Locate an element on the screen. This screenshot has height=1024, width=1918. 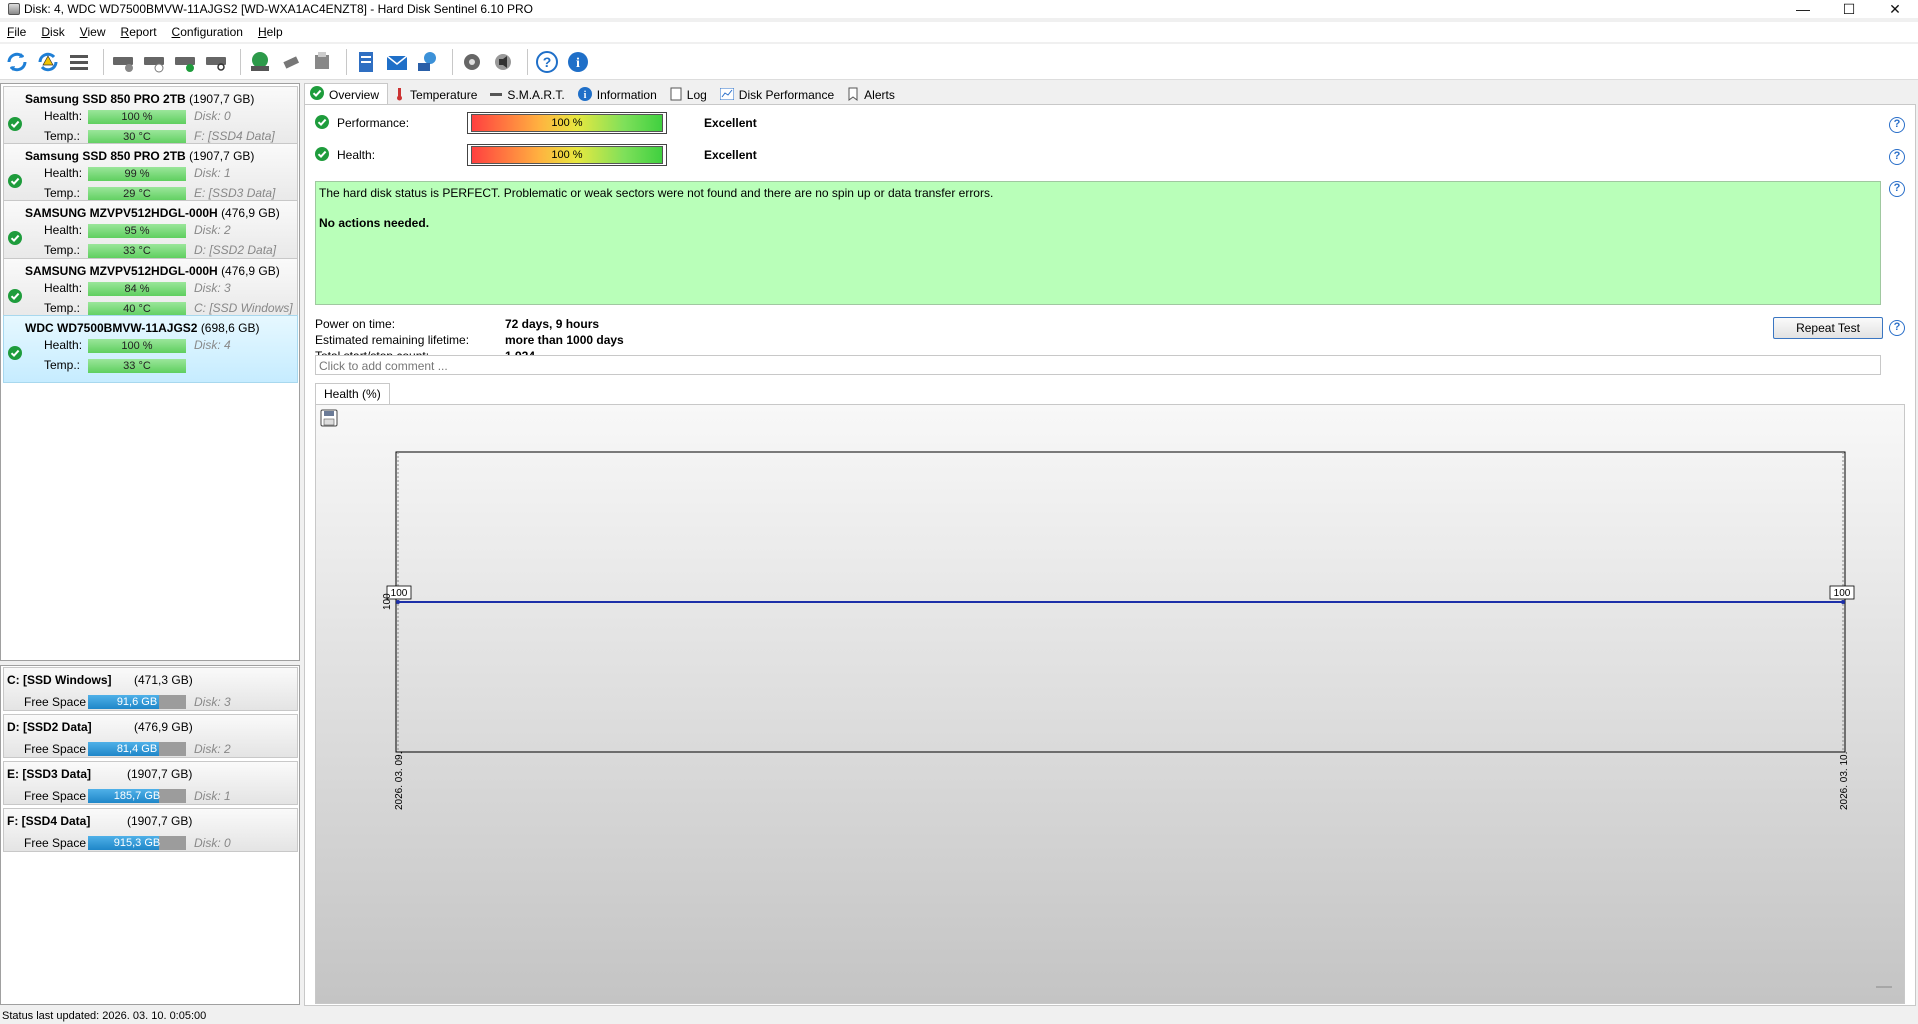
minimize-button: — is located at coordinates (1803, 9).